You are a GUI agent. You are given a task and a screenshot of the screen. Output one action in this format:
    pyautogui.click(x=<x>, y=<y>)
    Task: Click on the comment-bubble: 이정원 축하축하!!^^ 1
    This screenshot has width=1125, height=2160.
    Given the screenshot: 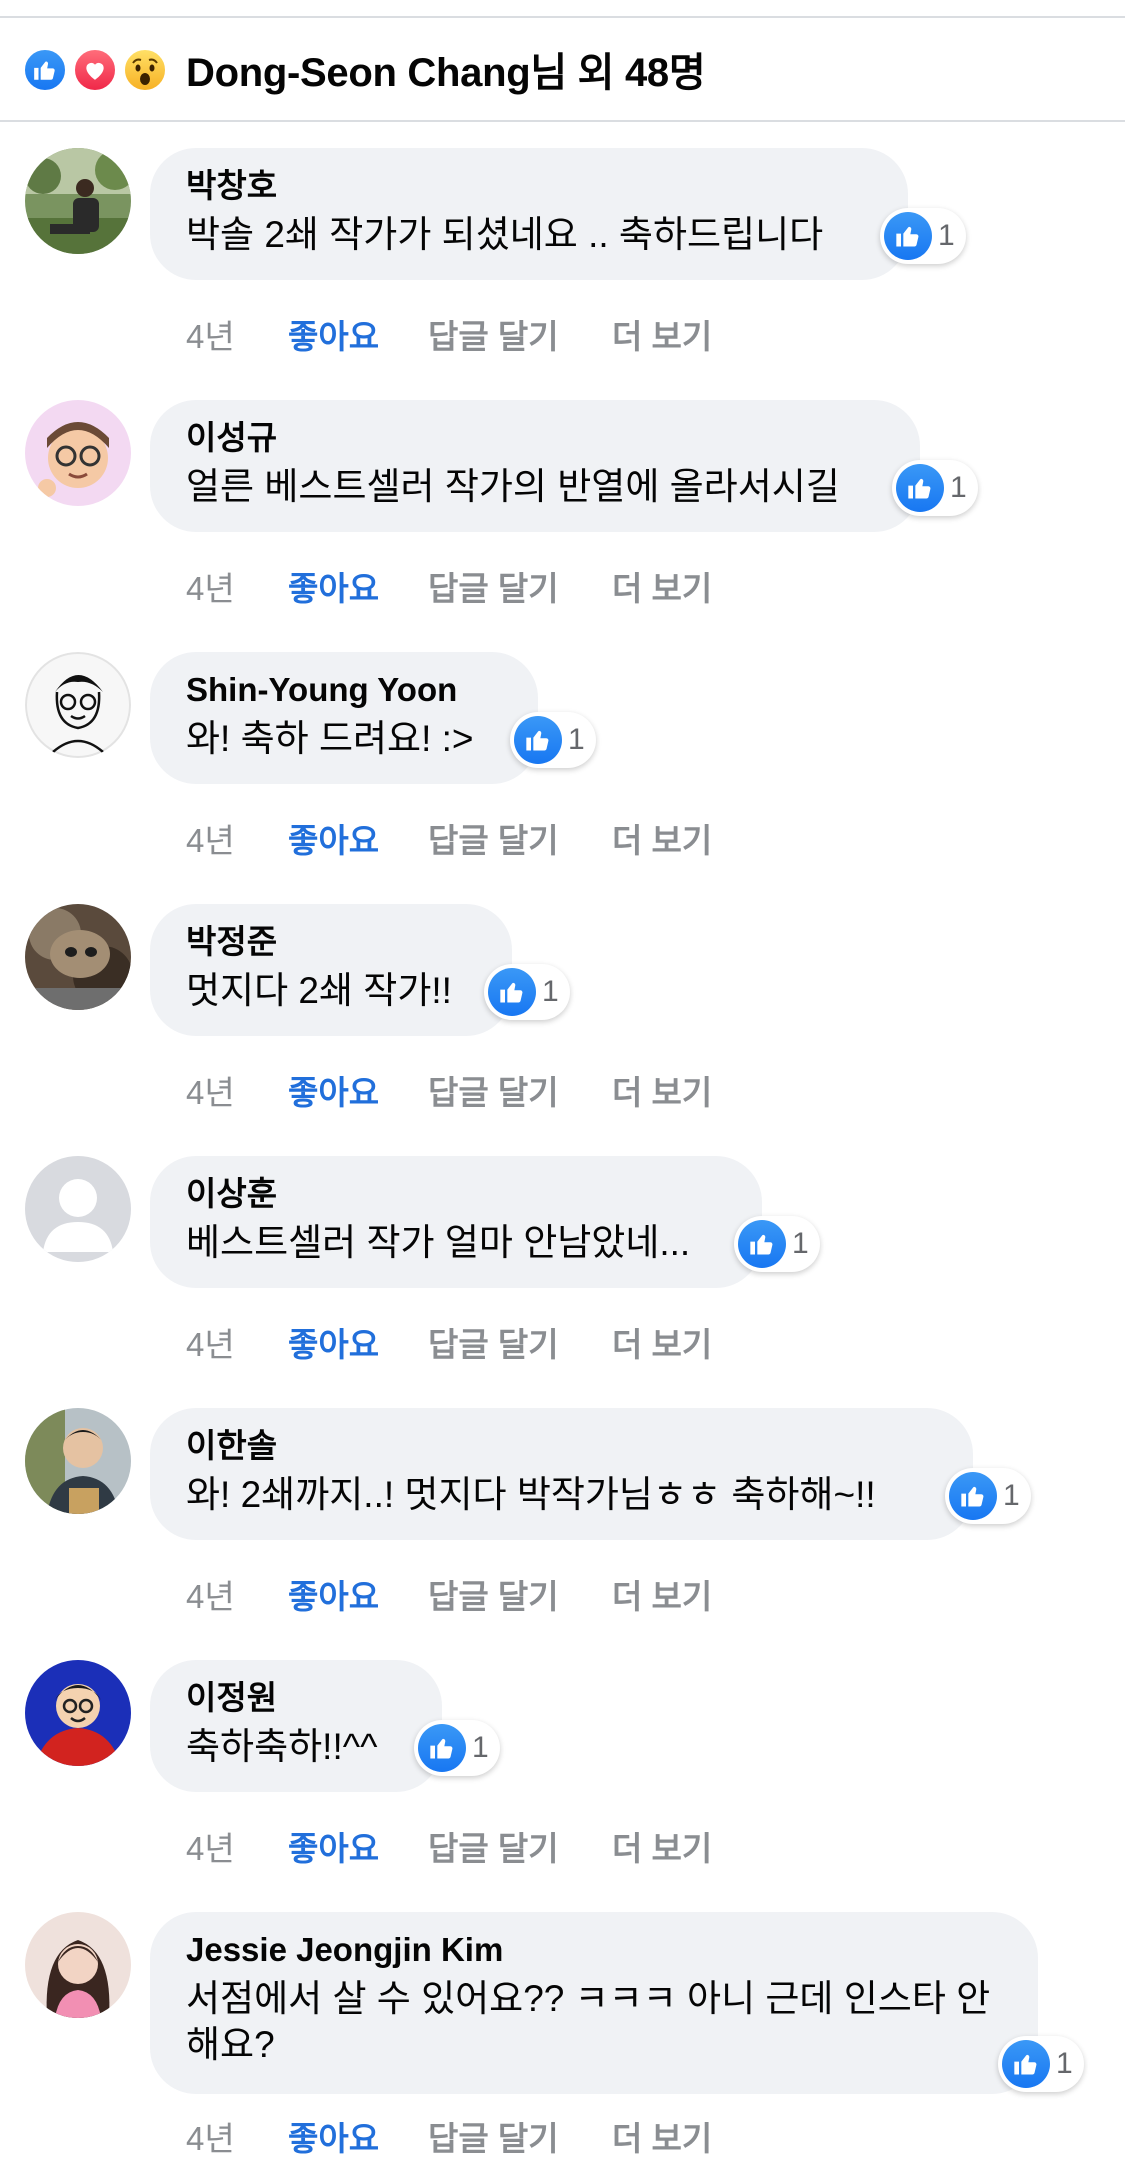 What is the action you would take?
    pyautogui.click(x=325, y=1726)
    